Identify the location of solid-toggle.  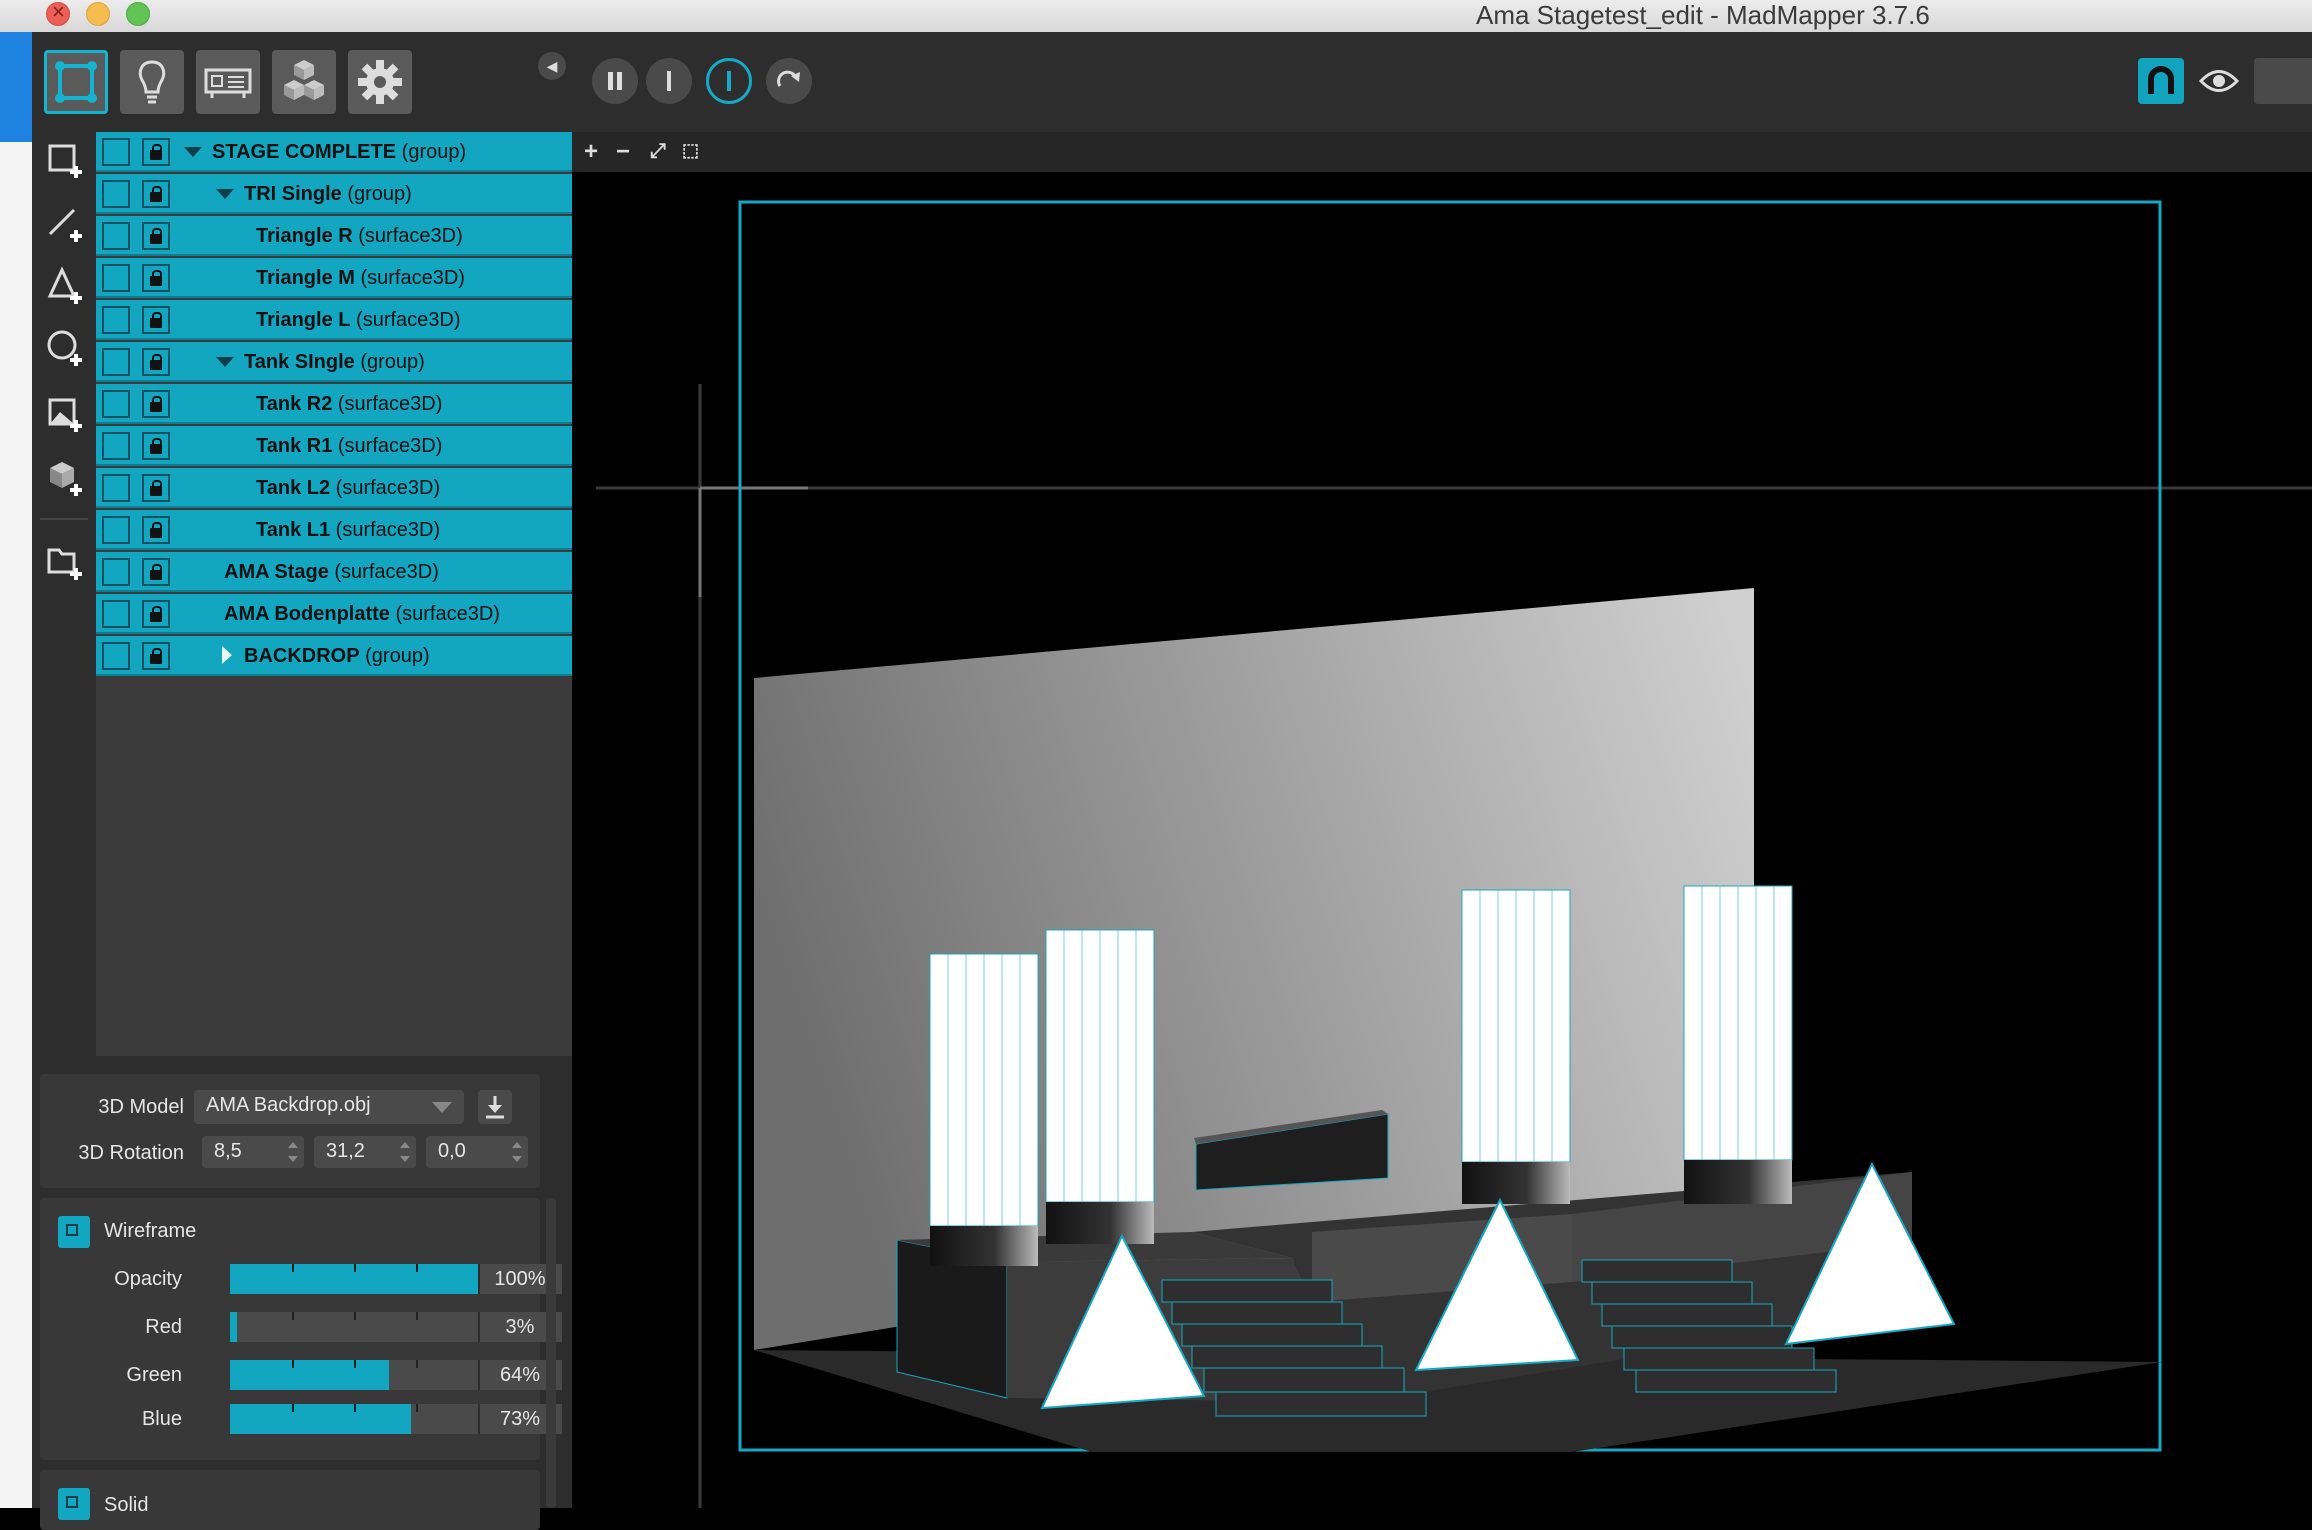
(74, 1504).